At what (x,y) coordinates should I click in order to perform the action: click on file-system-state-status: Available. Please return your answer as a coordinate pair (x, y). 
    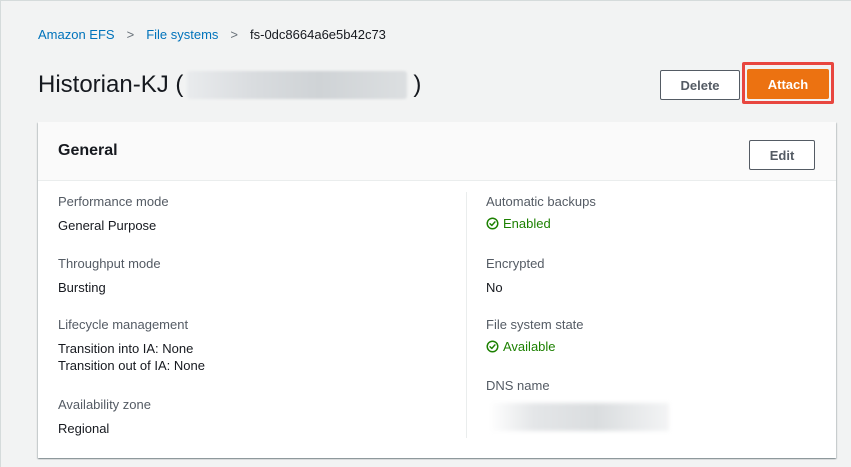
    Looking at the image, I should click on (521, 346).